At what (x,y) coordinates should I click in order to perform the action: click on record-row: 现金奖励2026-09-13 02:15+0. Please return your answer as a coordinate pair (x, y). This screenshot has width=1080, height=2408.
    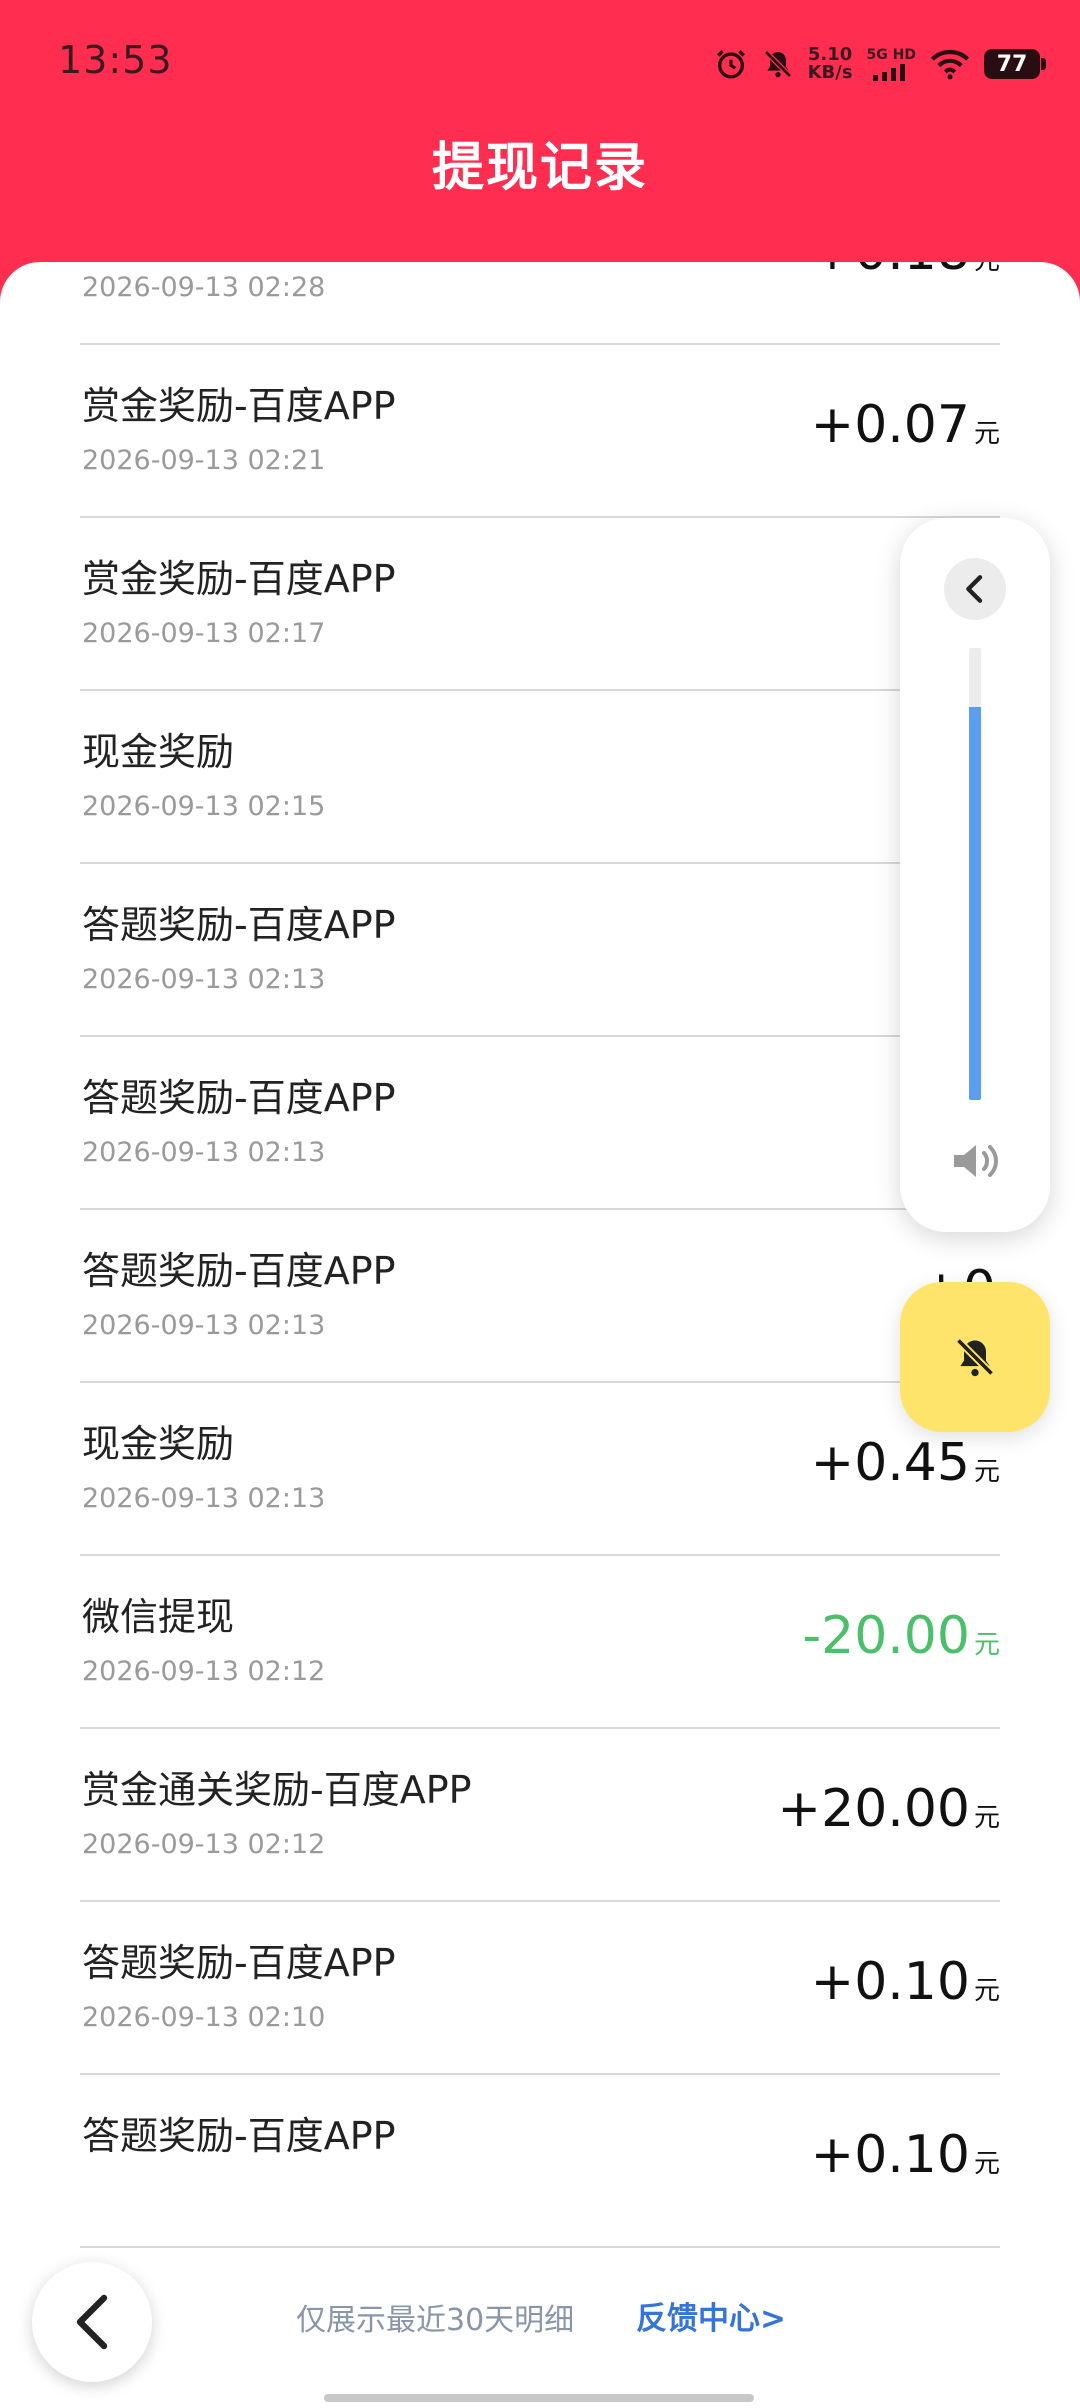
    Looking at the image, I should click on (540, 777).